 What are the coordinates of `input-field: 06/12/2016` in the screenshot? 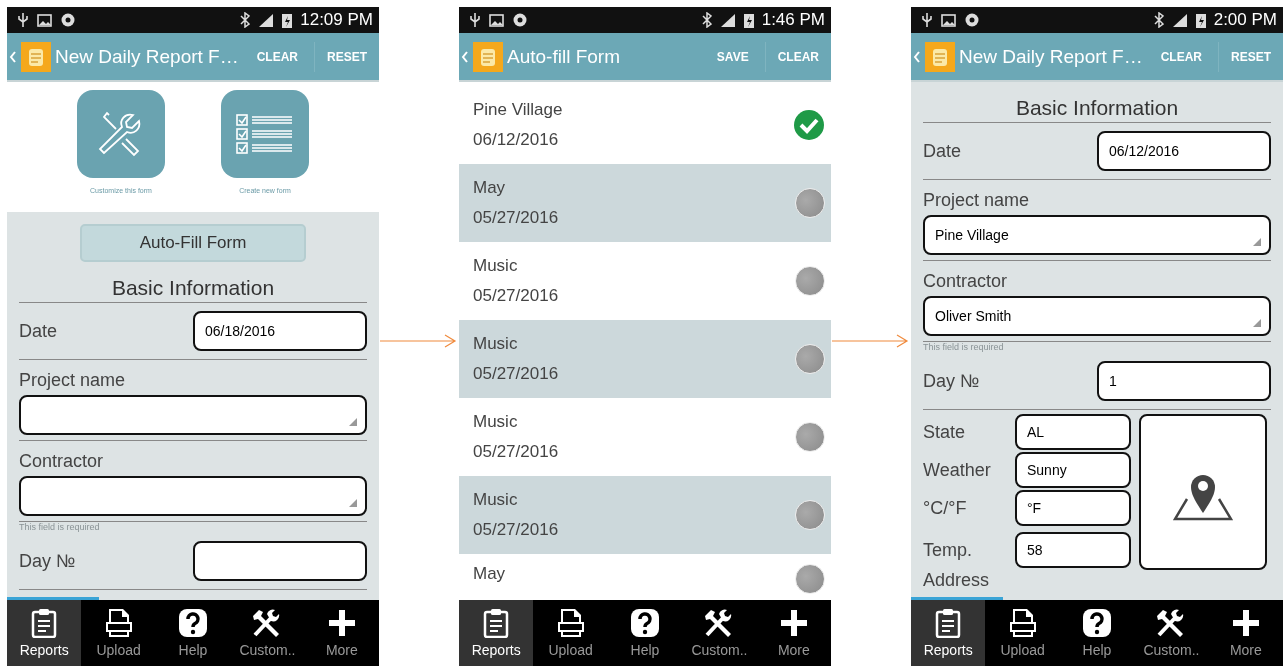 It's located at (1184, 151).